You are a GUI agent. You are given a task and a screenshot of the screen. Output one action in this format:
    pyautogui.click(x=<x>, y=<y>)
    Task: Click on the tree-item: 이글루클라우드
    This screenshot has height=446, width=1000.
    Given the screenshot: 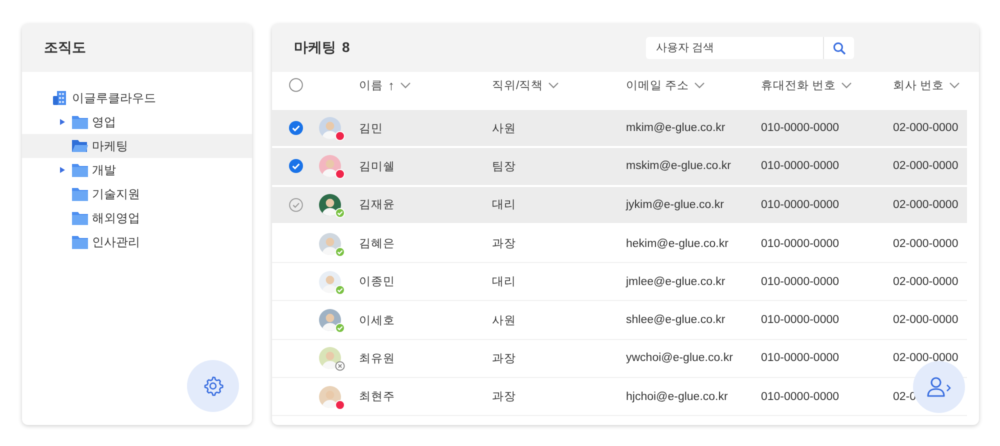 What is the action you would take?
    pyautogui.click(x=137, y=98)
    